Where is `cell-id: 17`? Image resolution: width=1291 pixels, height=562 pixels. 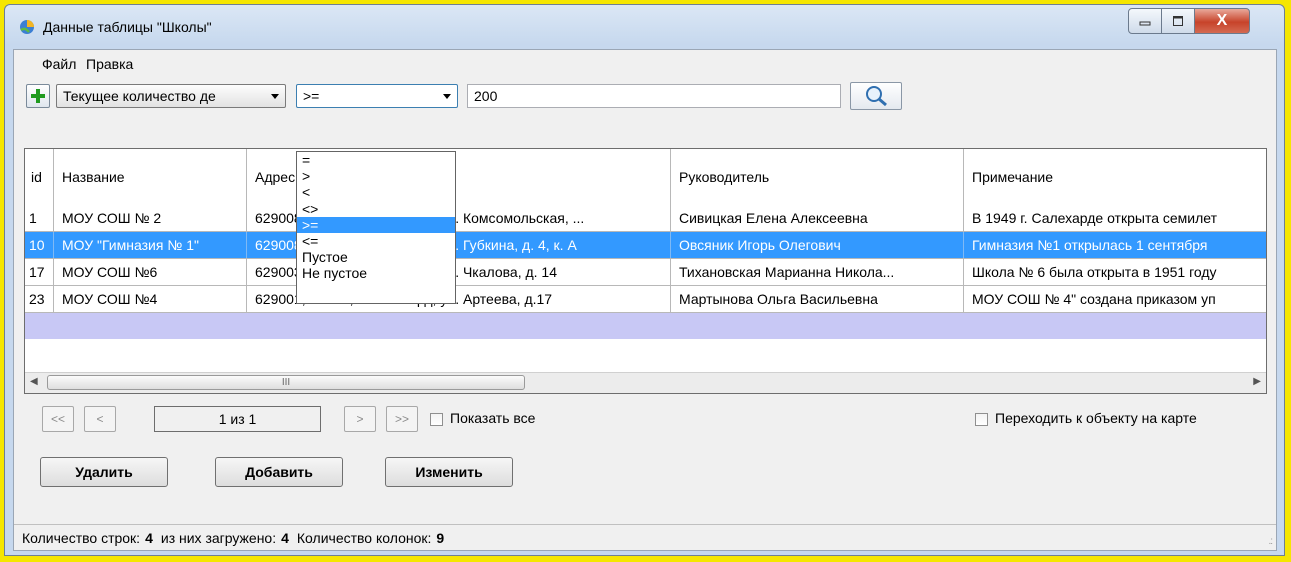
cell-id: 17 is located at coordinates (39, 272).